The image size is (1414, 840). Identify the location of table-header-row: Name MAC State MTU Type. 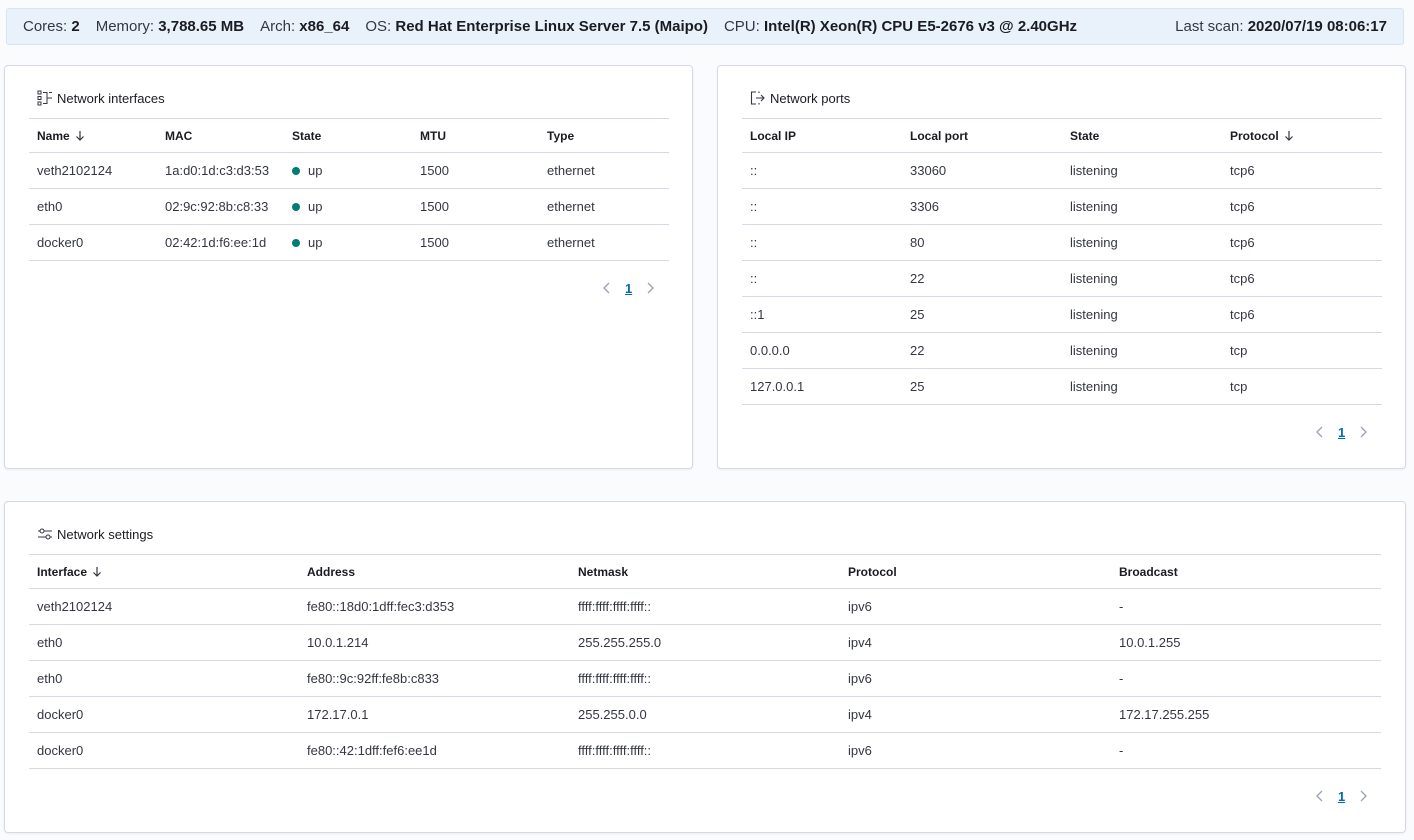
(349, 135).